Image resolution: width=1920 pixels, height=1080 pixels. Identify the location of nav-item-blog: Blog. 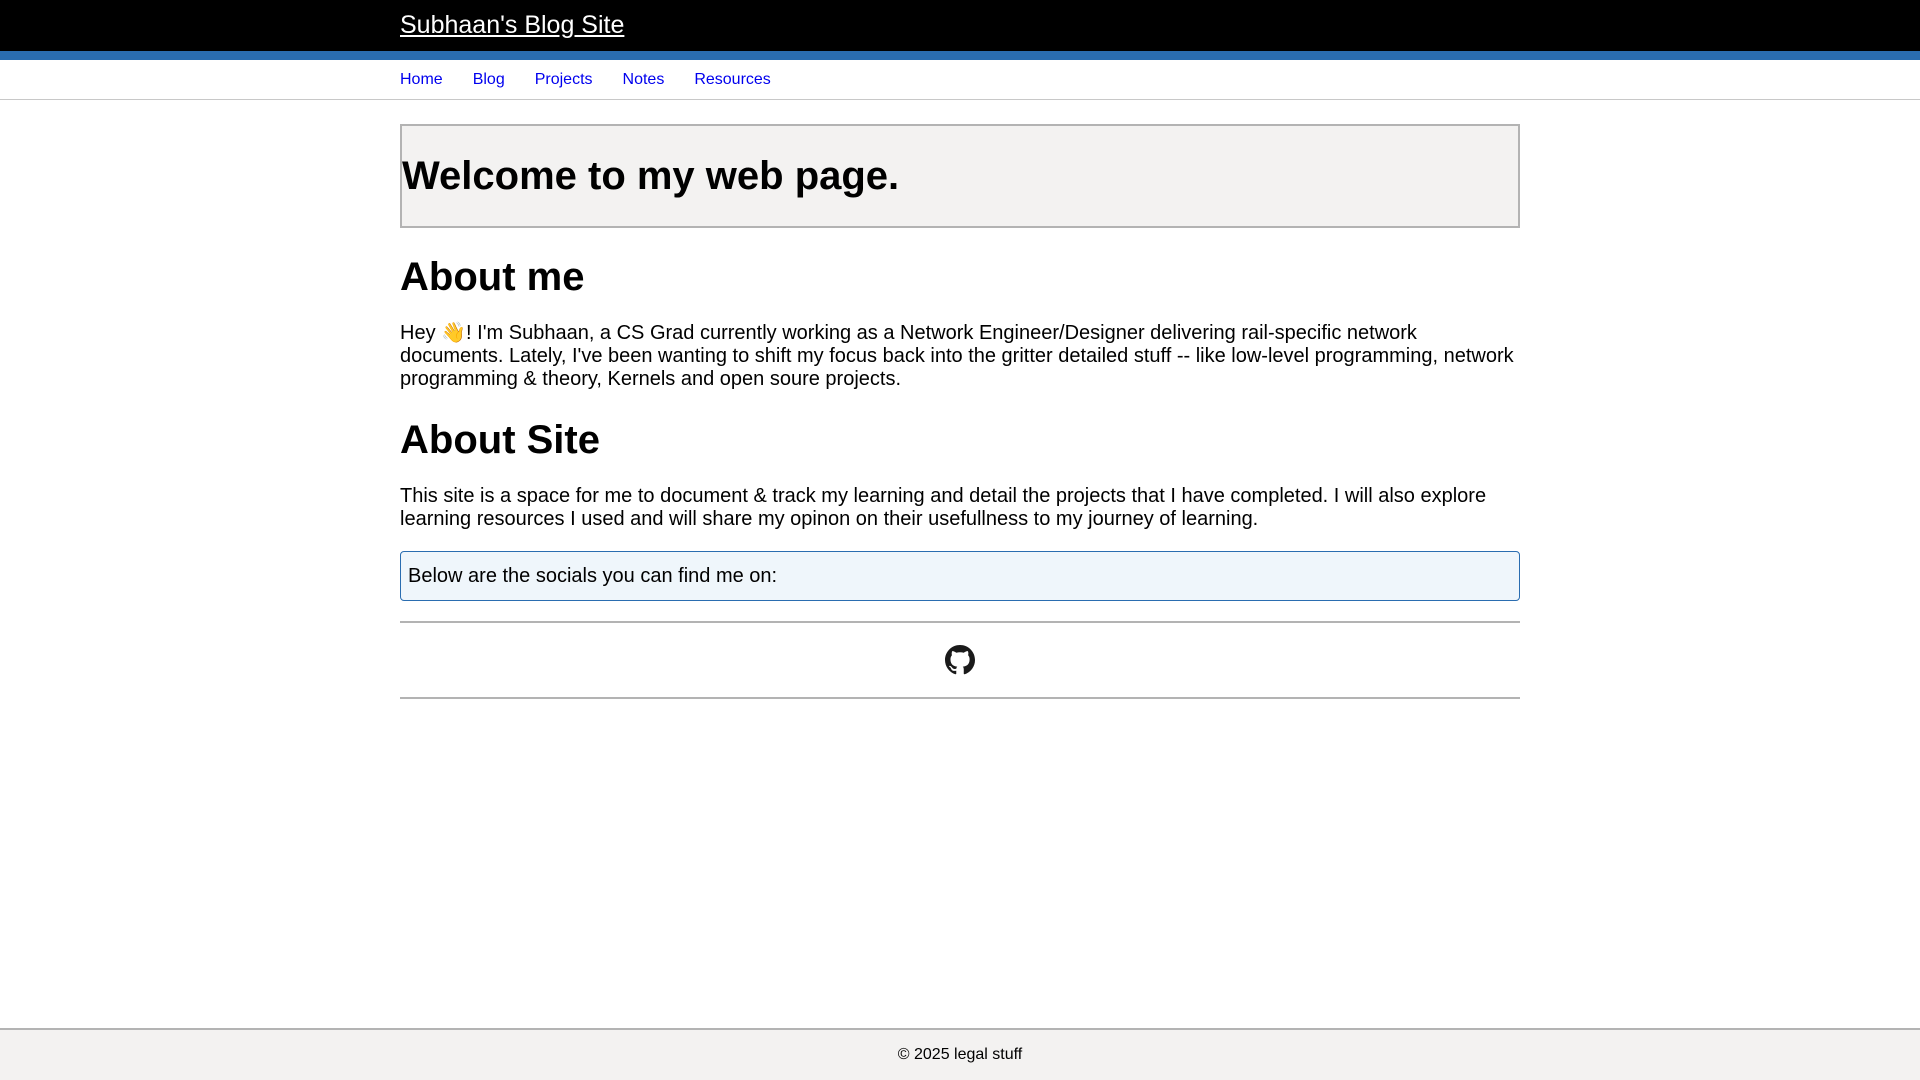
(489, 80).